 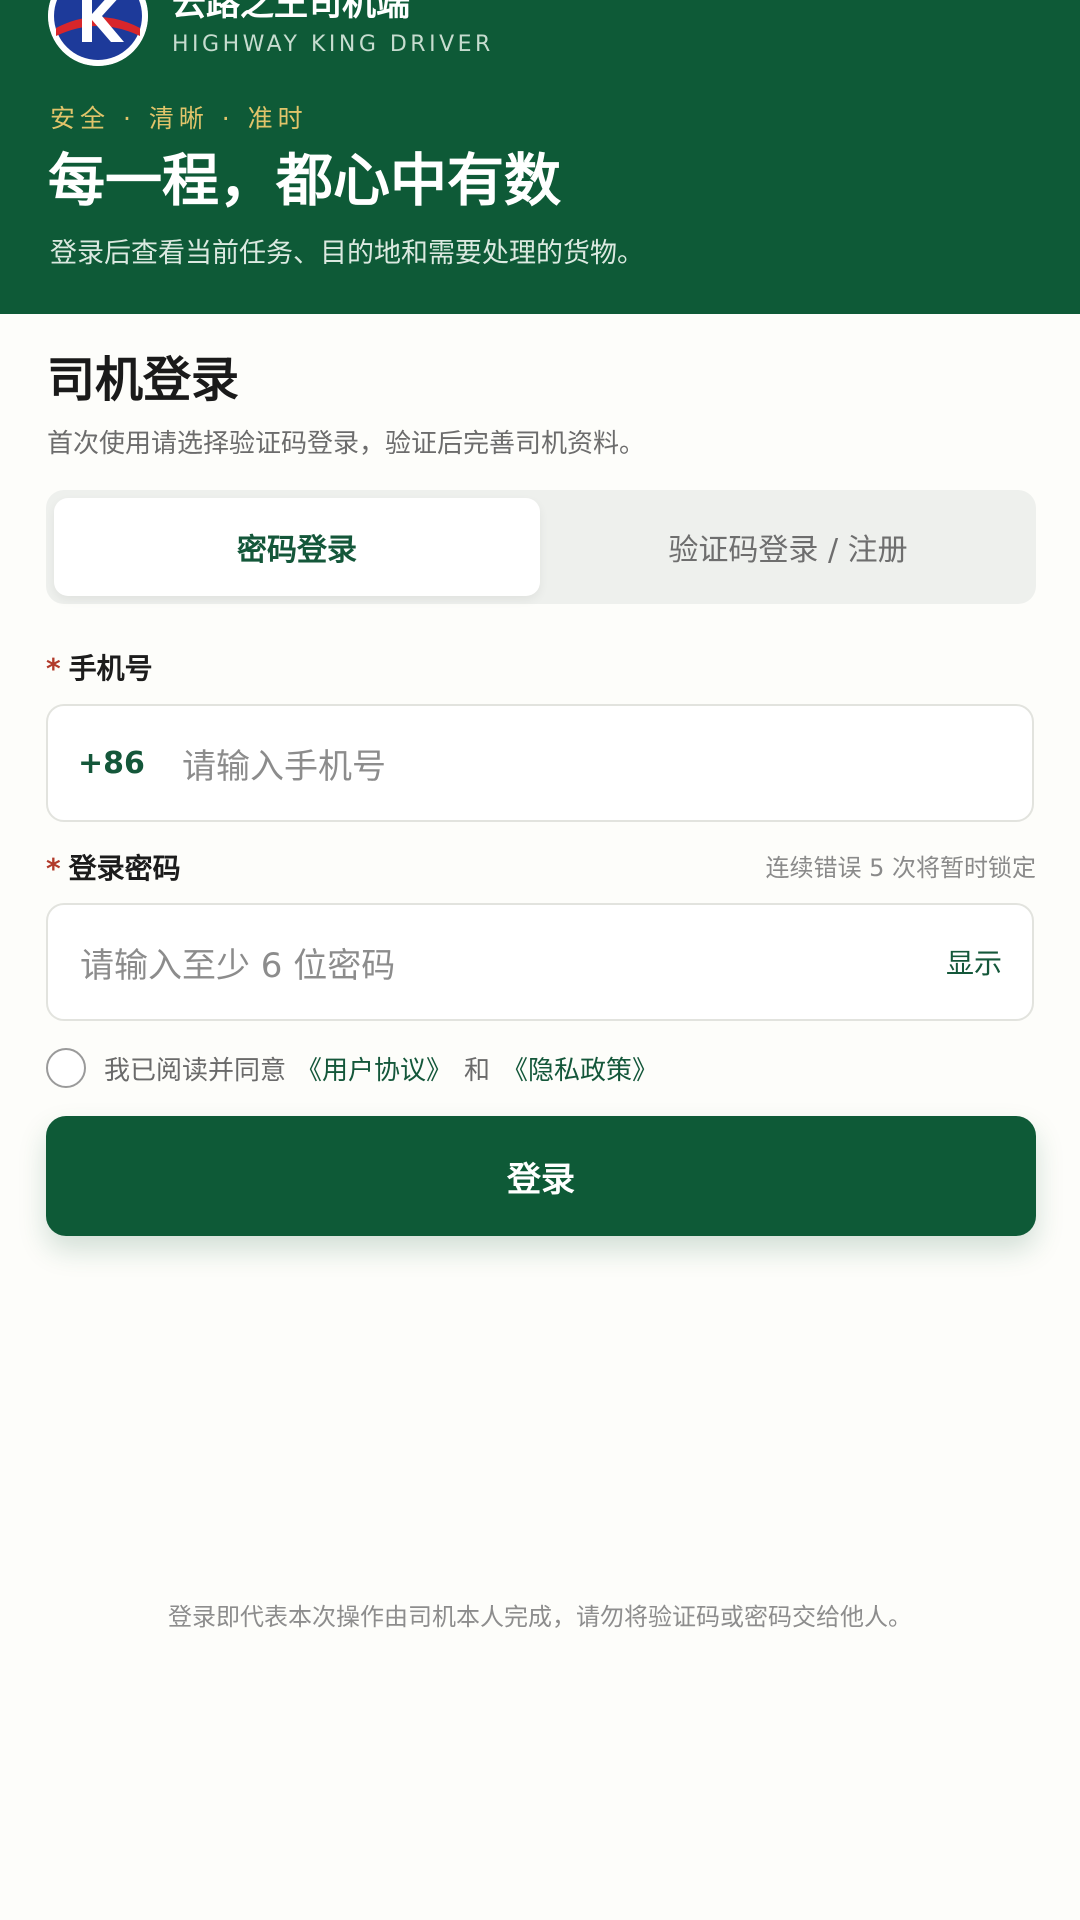 What do you see at coordinates (540, 962) in the screenshot?
I see `password-input: 请输入至少 6 位密码 显示` at bounding box center [540, 962].